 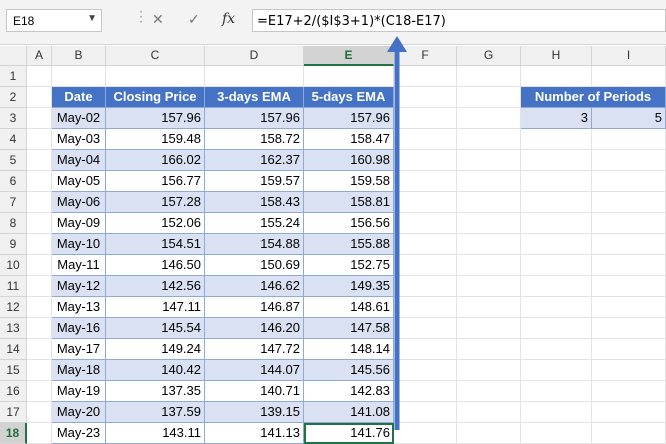 What do you see at coordinates (397, 44) in the screenshot?
I see `arrow-head` at bounding box center [397, 44].